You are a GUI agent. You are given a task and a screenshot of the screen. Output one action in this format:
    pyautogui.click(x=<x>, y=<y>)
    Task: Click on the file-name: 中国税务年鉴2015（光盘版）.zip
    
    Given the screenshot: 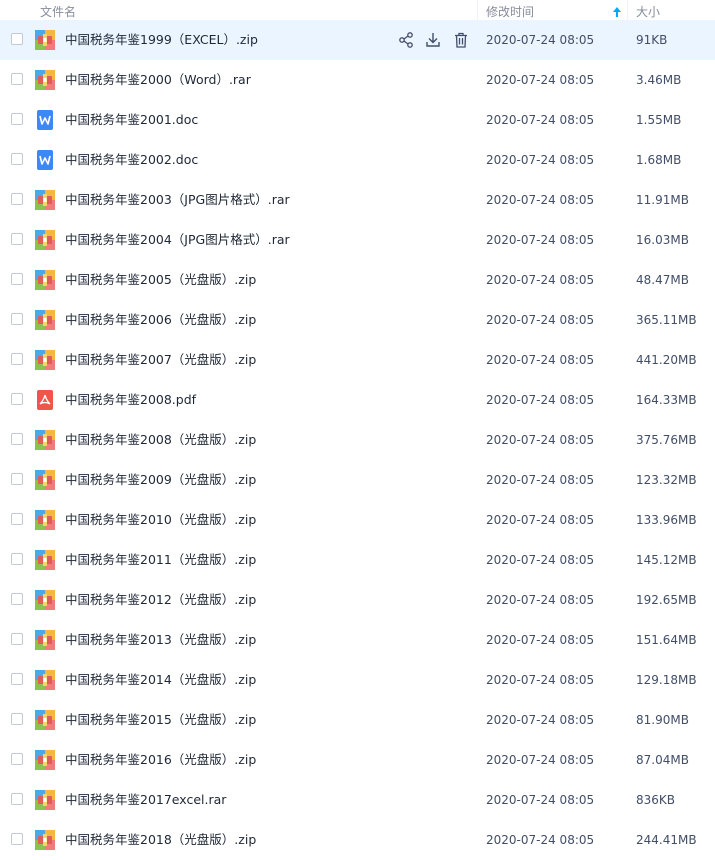 What is the action you would take?
    pyautogui.click(x=160, y=720)
    